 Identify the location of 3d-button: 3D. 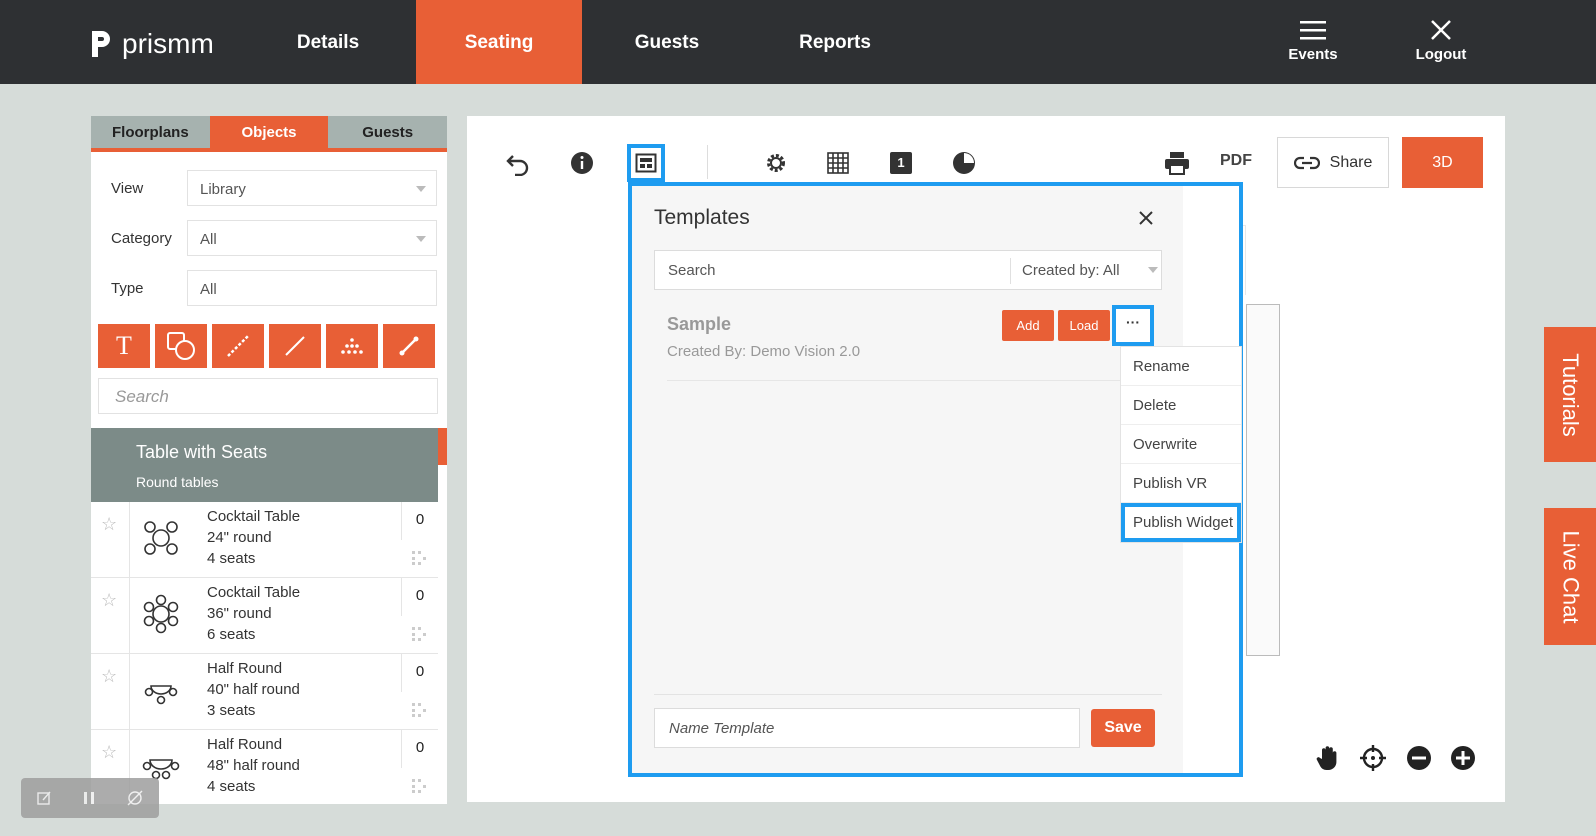
(1442, 162).